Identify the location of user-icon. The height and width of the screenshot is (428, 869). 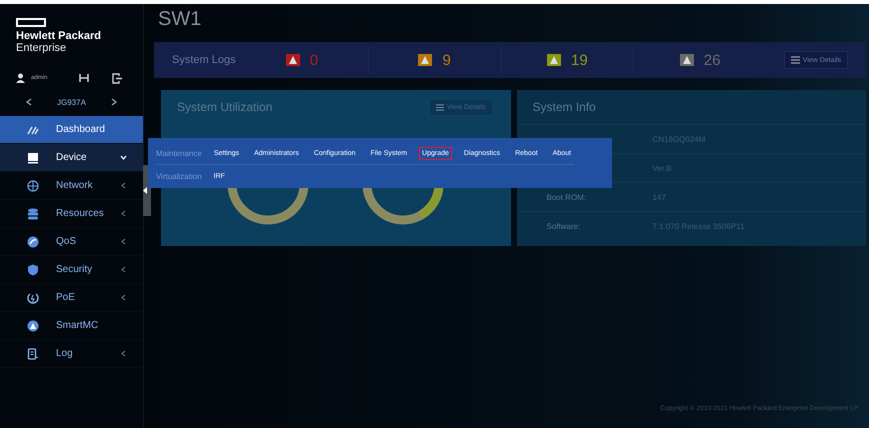
(20, 78).